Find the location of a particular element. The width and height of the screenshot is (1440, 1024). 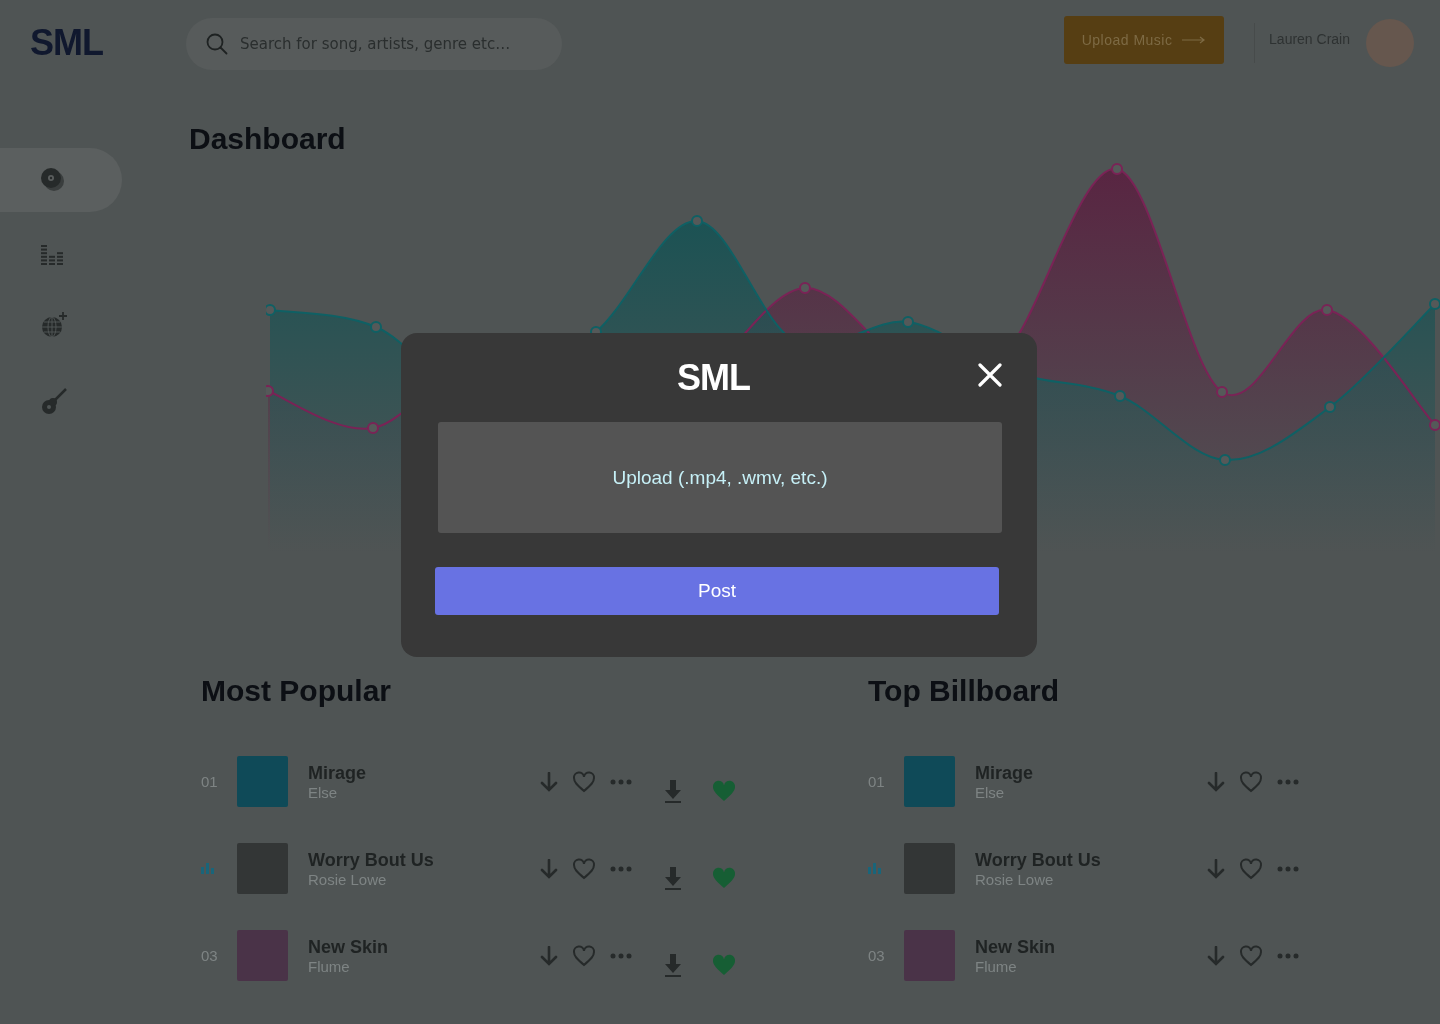

page-title: Dashboard is located at coordinates (268, 139).